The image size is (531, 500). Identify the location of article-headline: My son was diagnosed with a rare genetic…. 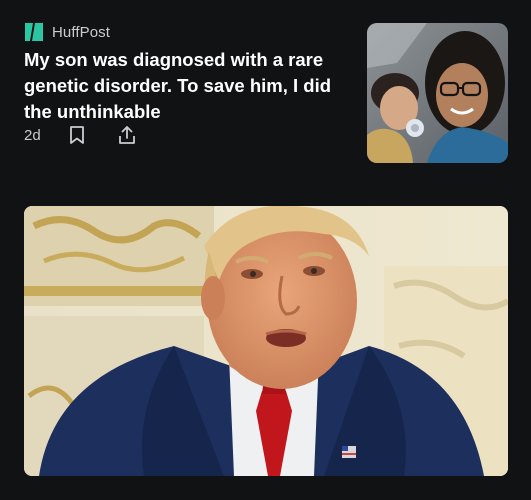
(189, 86).